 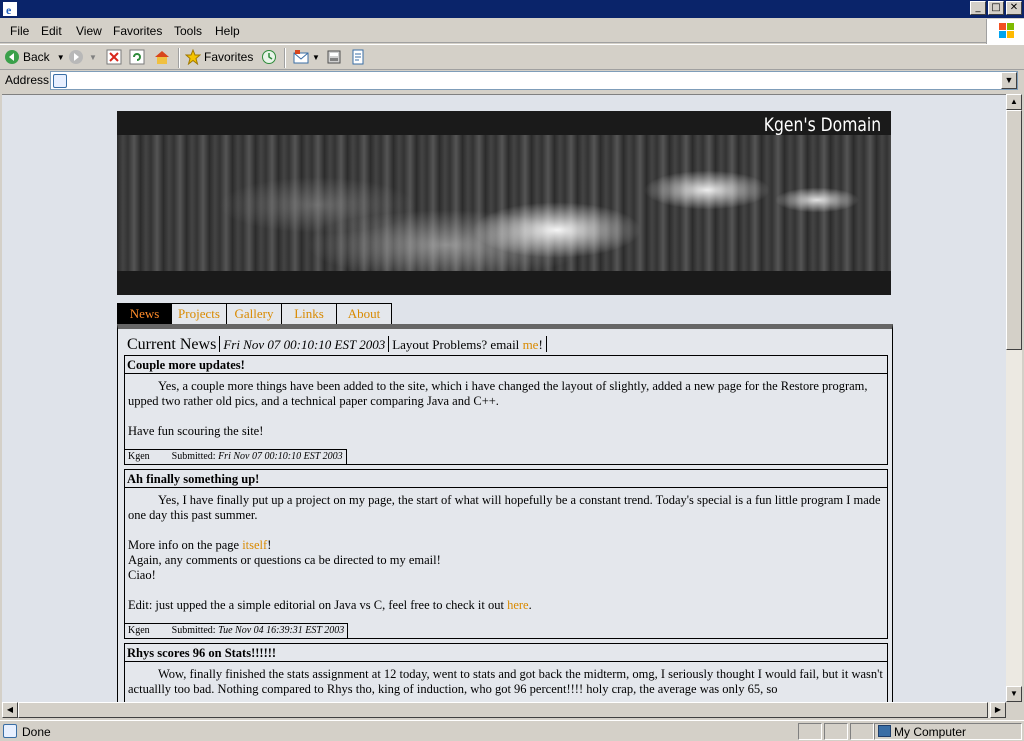 What do you see at coordinates (304, 344) in the screenshot?
I see `current-news-date: Fri Nov 07 00:10:10 EST 2003` at bounding box center [304, 344].